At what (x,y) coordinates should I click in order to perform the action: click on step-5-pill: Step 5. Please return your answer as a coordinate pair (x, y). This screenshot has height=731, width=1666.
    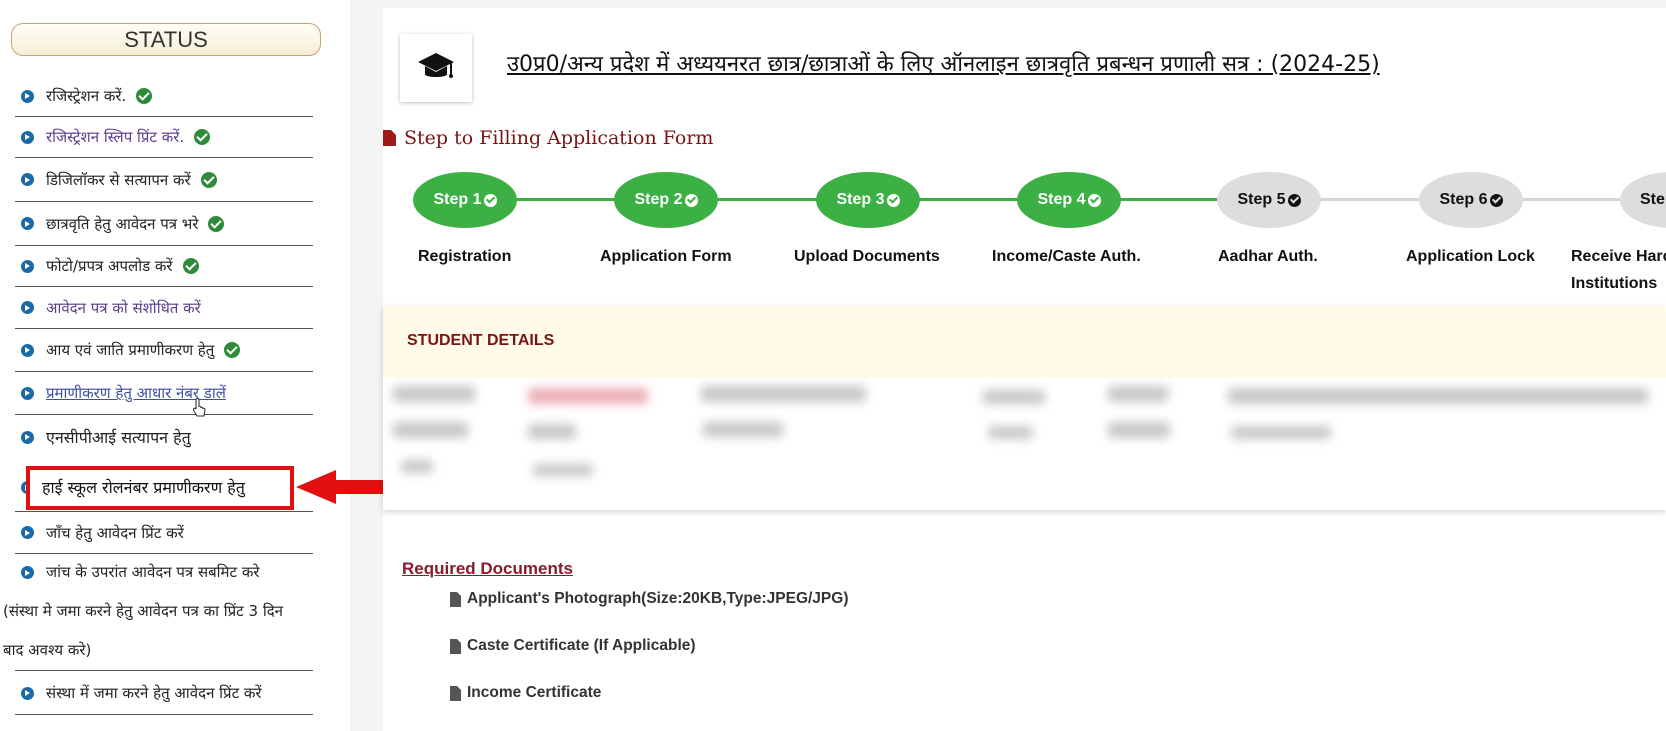
    Looking at the image, I should click on (1269, 200).